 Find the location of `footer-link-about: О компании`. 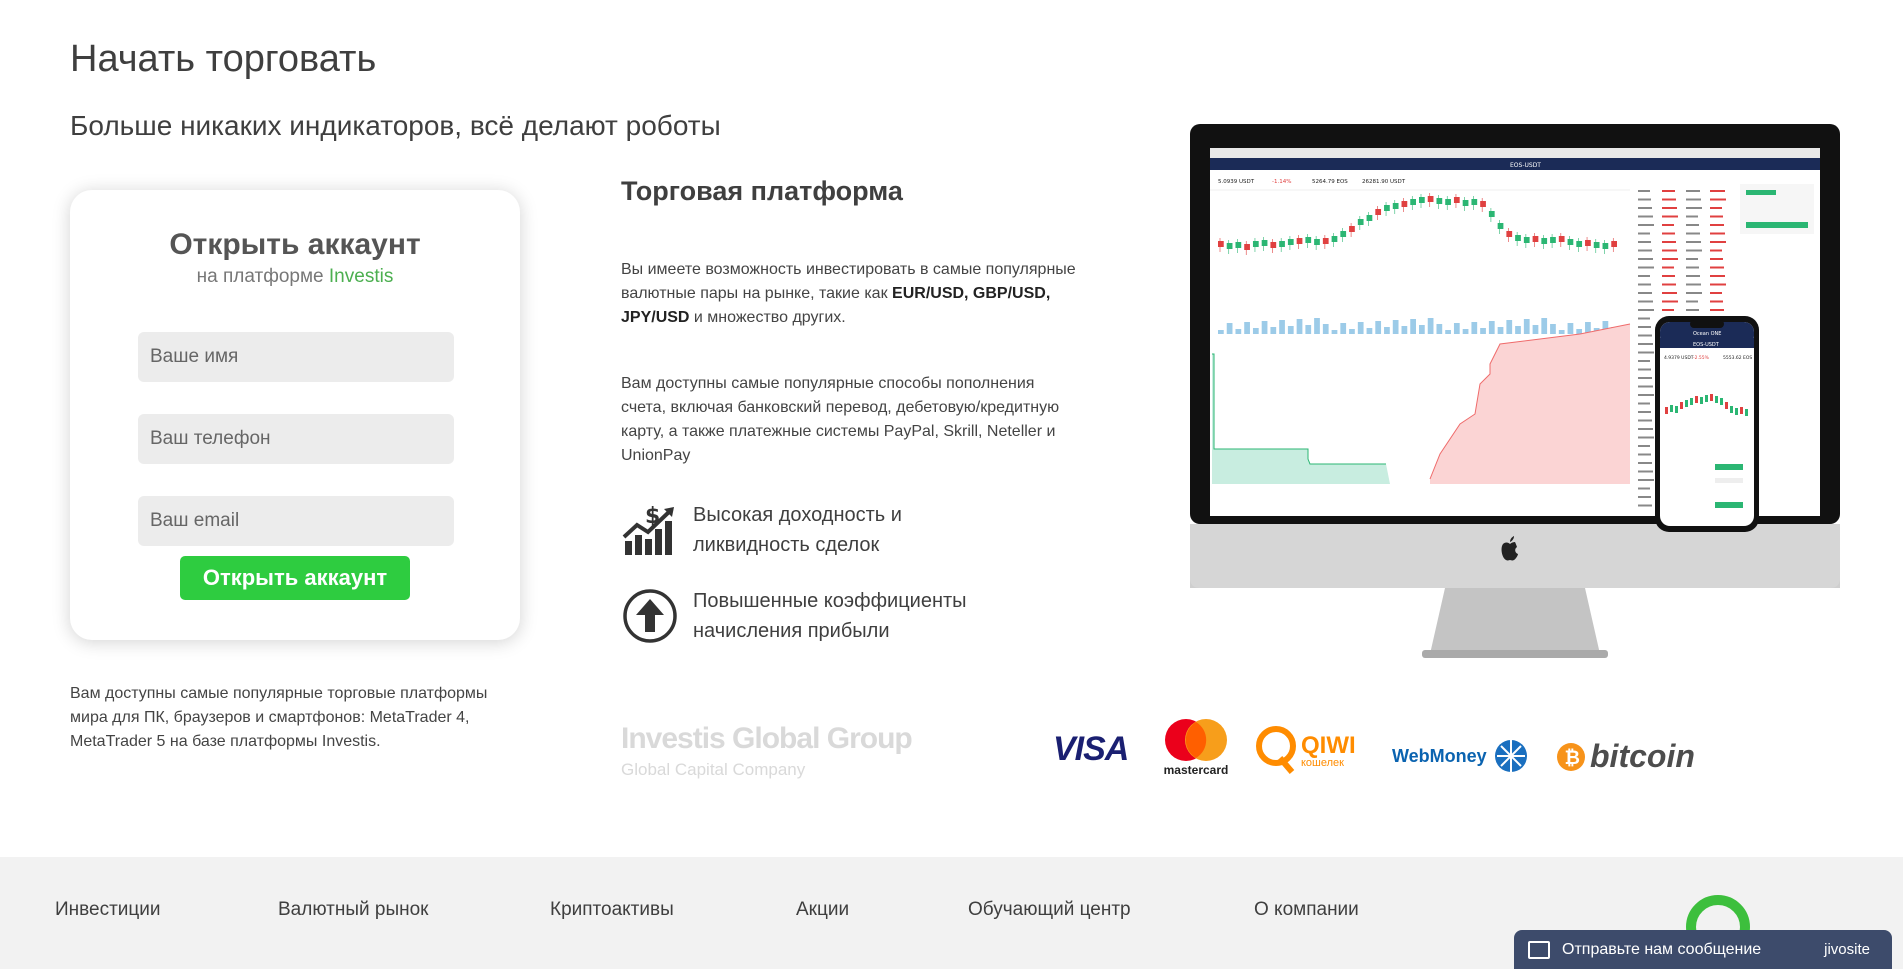

footer-link-about: О компании is located at coordinates (1306, 910).